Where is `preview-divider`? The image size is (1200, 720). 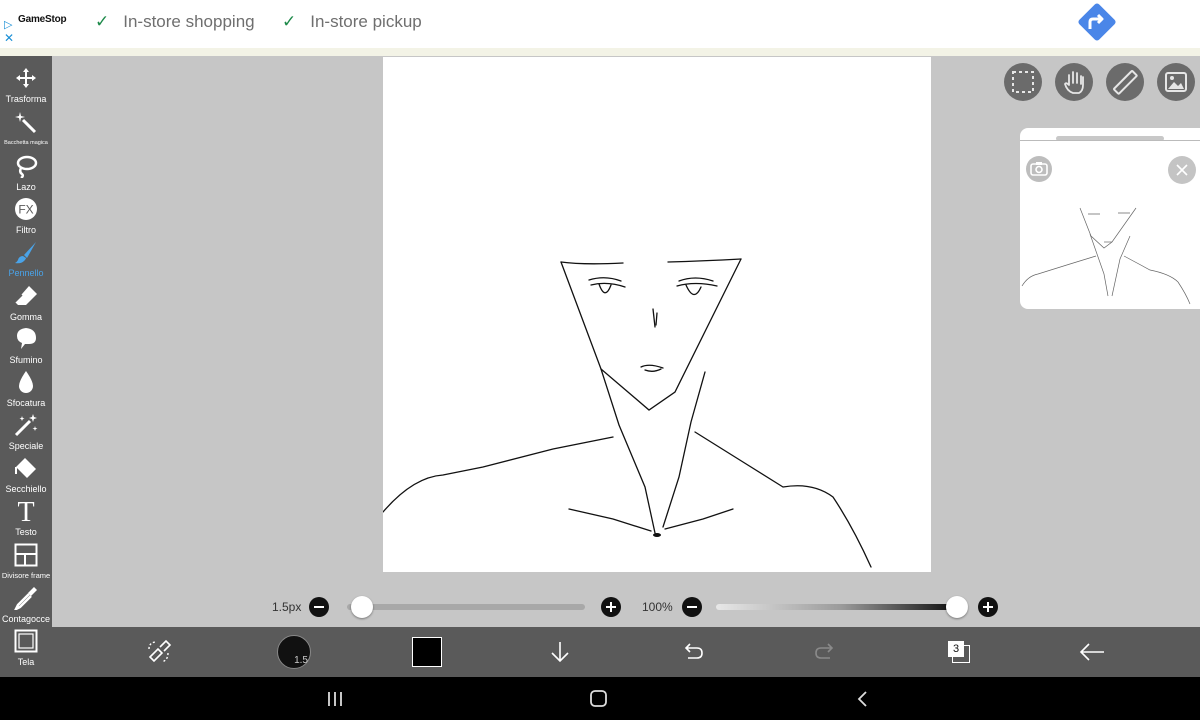
preview-divider is located at coordinates (1110, 140).